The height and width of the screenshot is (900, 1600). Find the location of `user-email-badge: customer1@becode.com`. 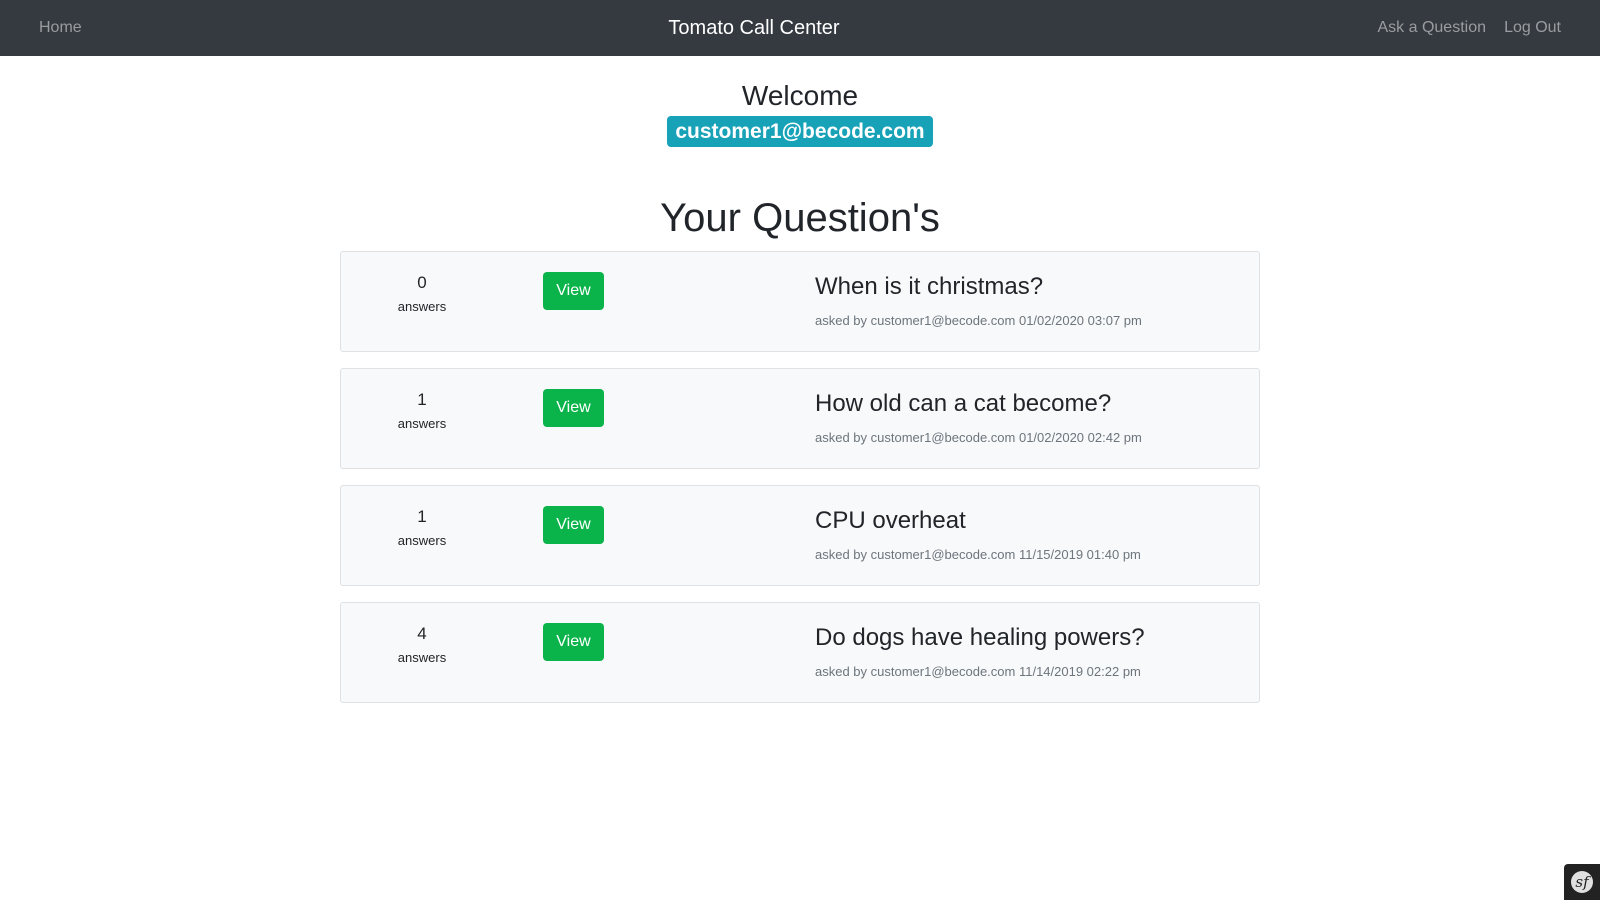

user-email-badge: customer1@becode.com is located at coordinates (800, 131).